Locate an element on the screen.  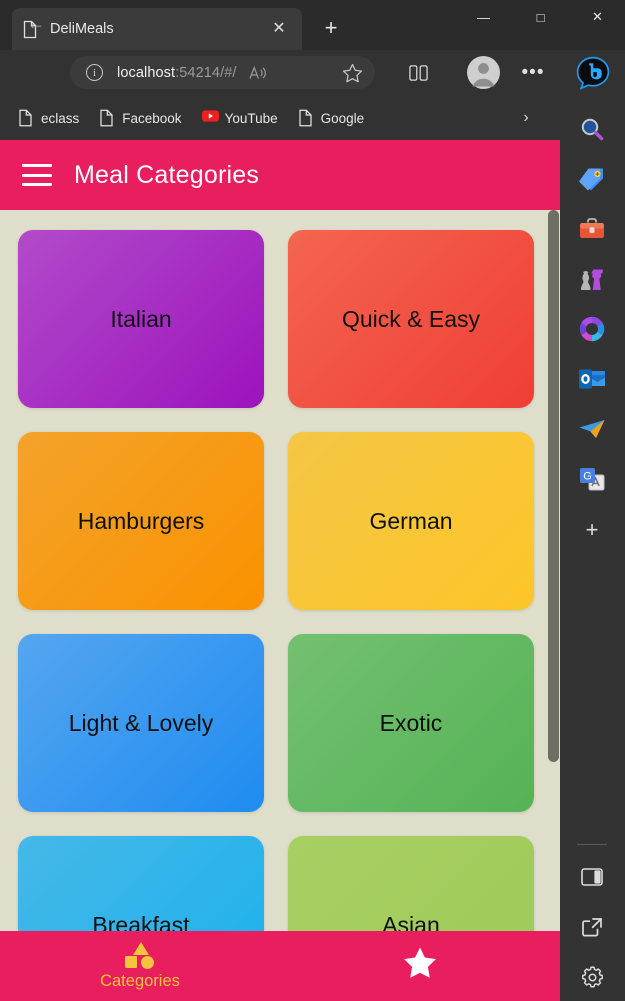
read-aloud-icon is located at coordinates (257, 72).